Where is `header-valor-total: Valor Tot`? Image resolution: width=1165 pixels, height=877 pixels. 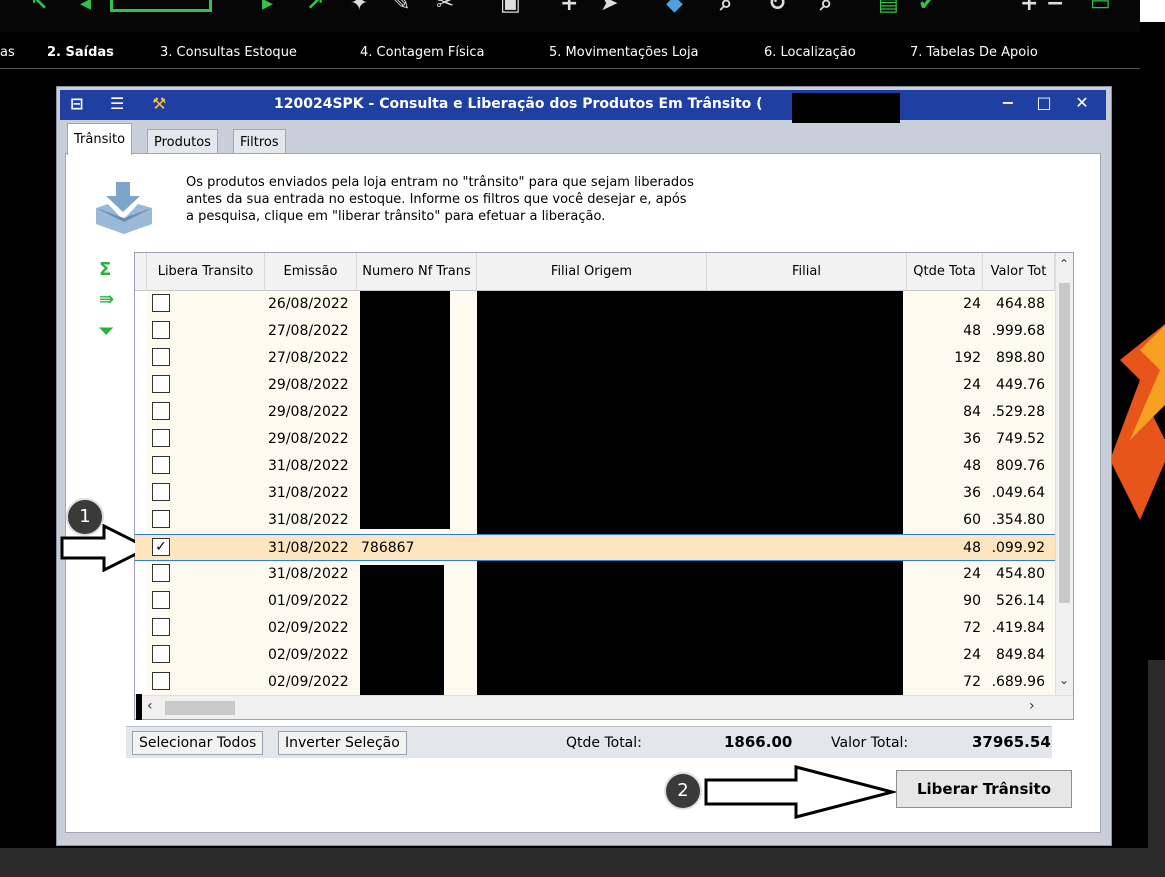 header-valor-total: Valor Tot is located at coordinates (1019, 272).